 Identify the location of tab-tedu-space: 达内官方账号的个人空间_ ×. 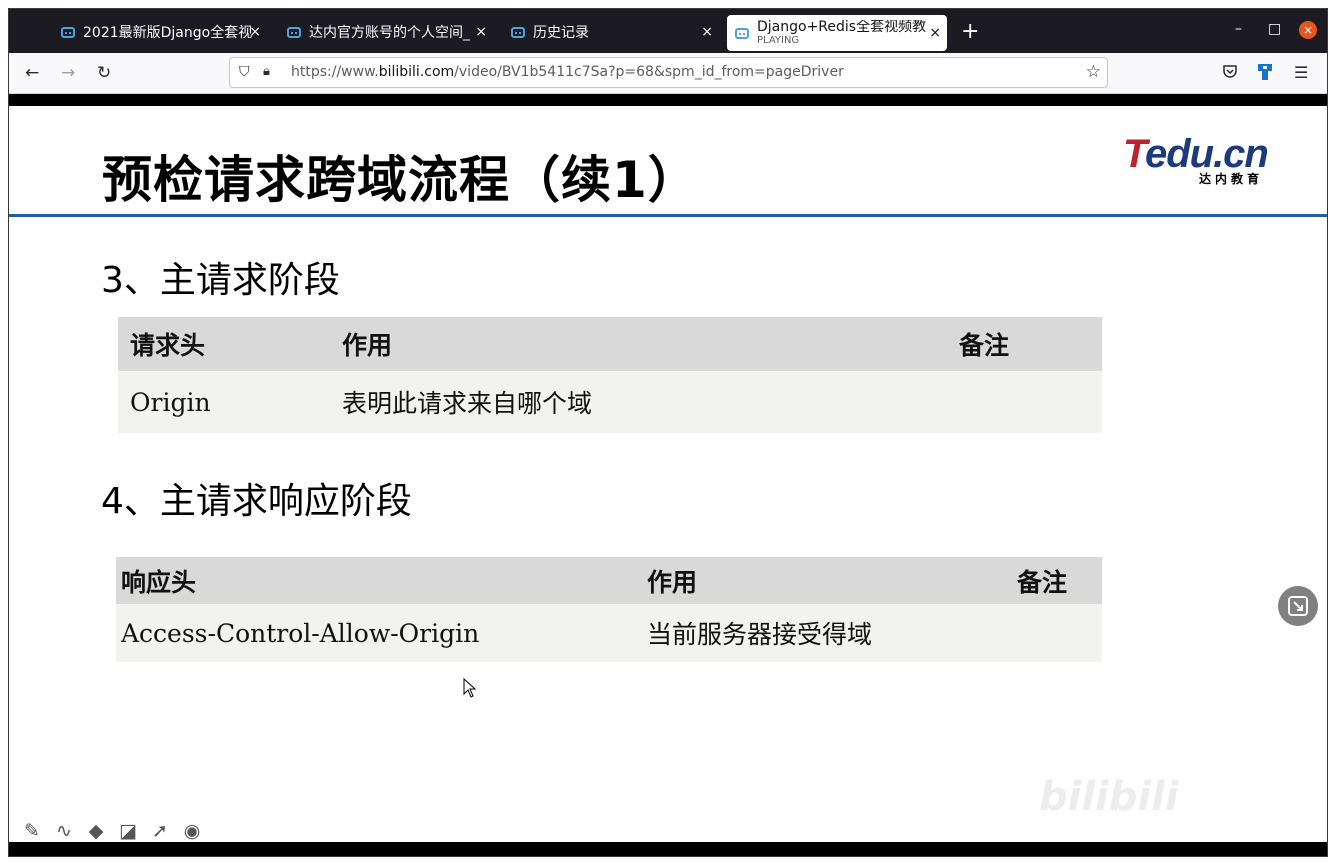
(386, 32).